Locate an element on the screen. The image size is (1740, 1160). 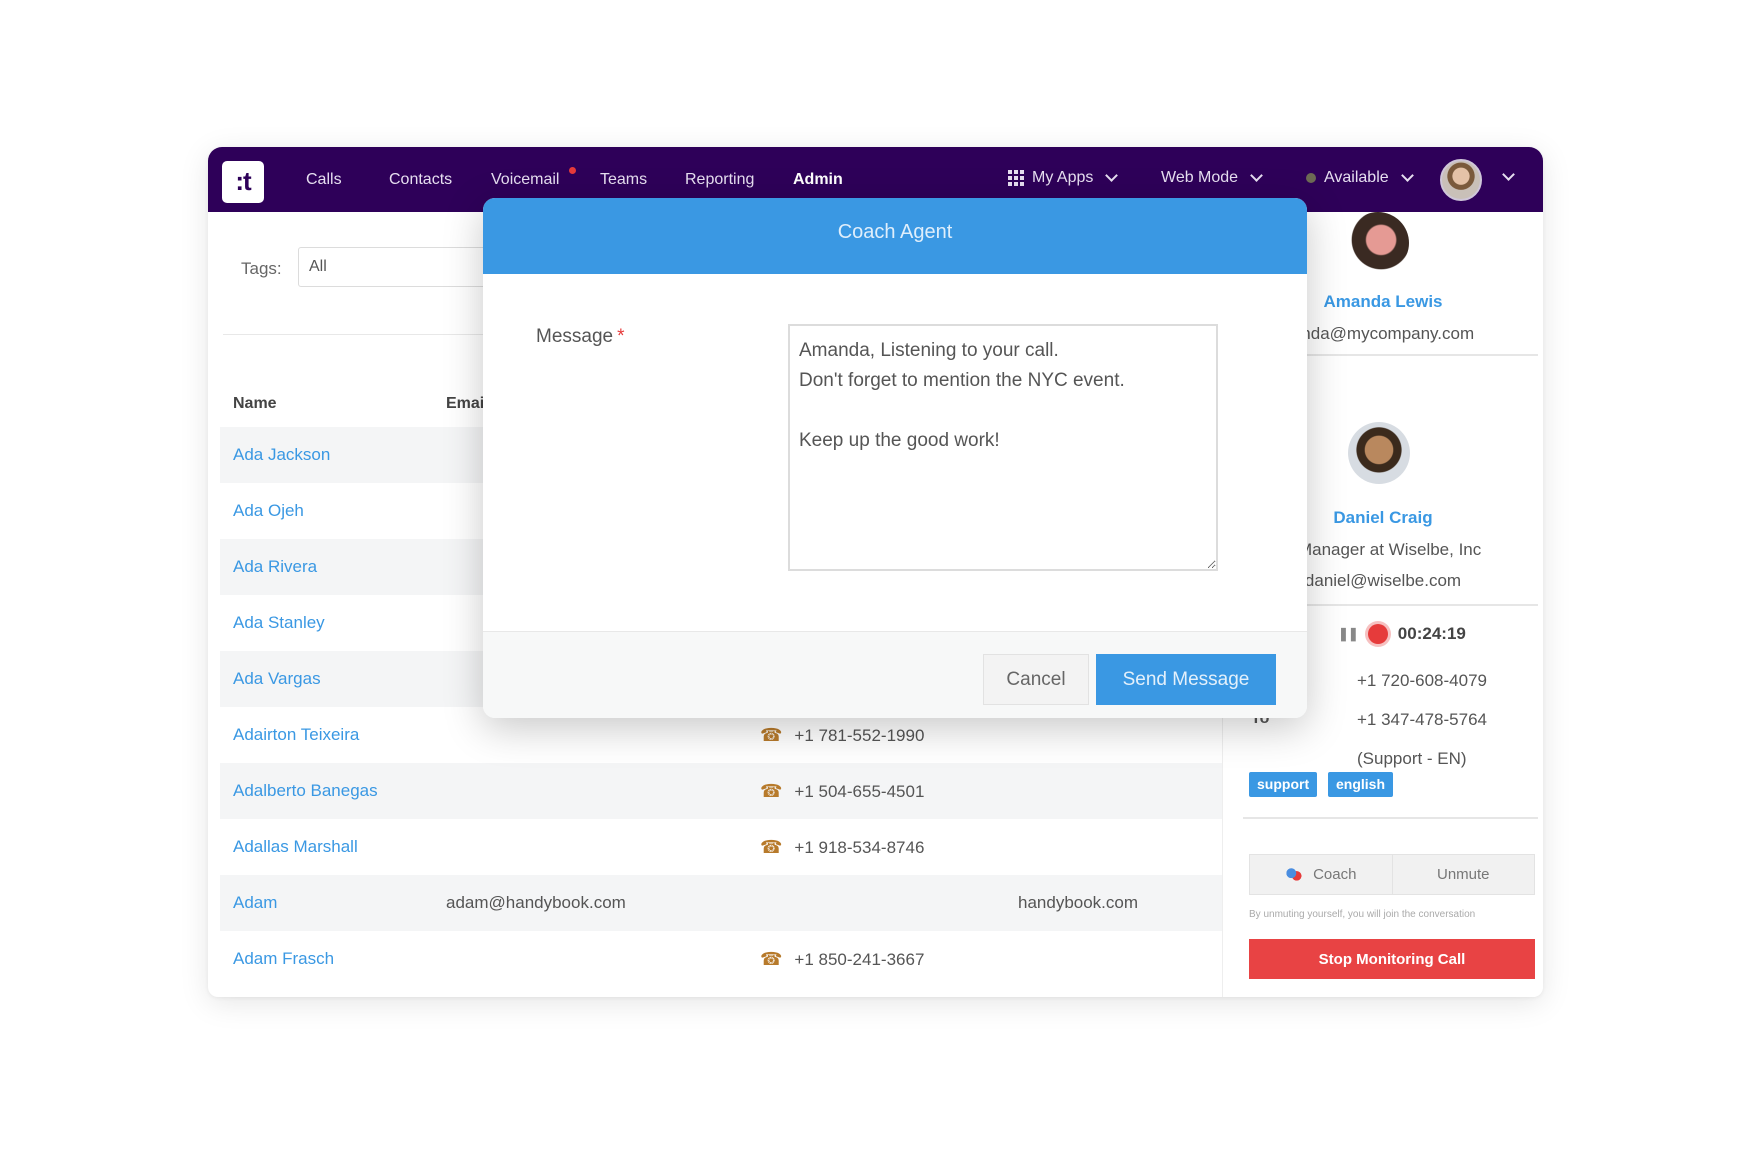
timer-value: 00:24:19 is located at coordinates (1431, 633).